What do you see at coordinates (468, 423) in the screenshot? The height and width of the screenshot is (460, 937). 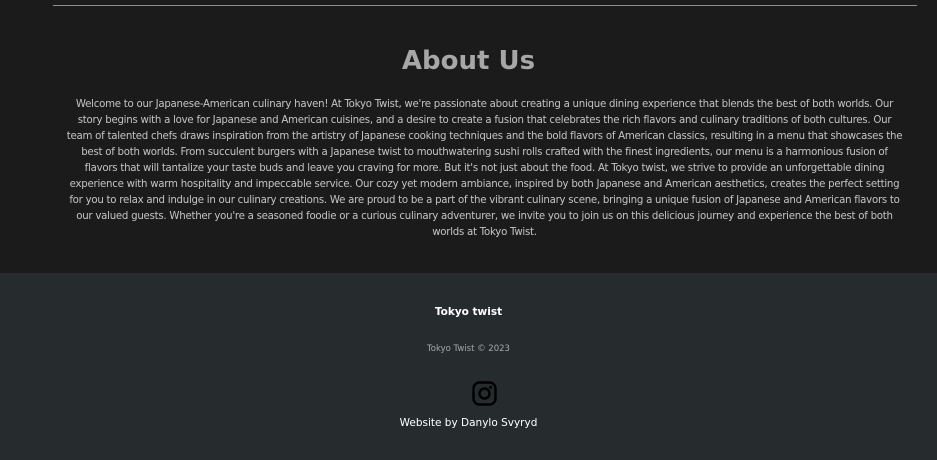 I see `footer-credit: Website by Danylo Svyryd` at bounding box center [468, 423].